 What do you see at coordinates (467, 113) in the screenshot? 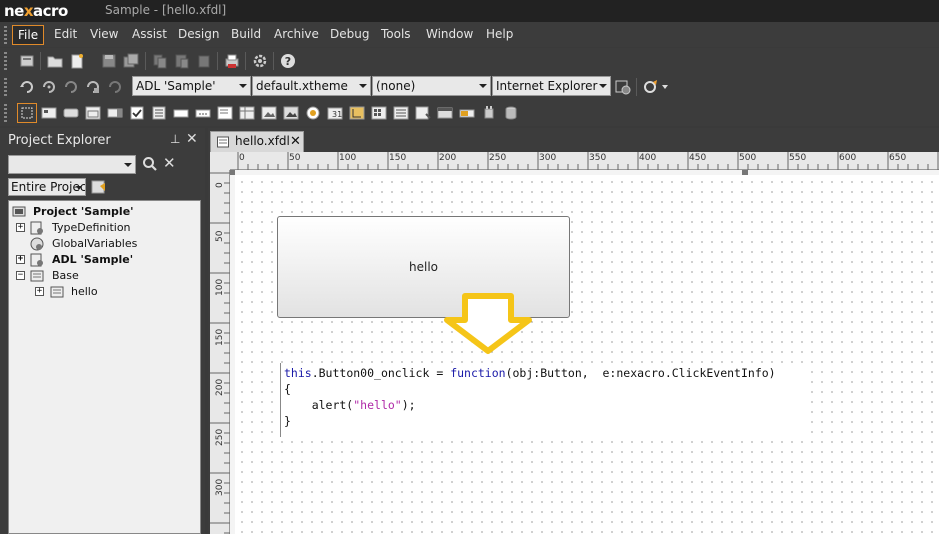
I see `progressbar-component-icon` at bounding box center [467, 113].